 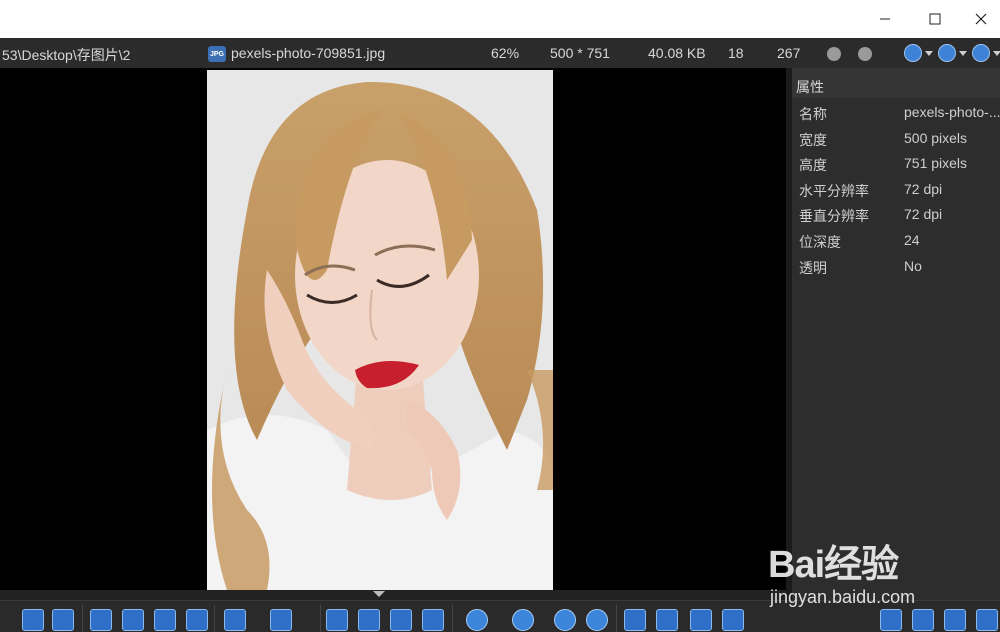 I want to click on first-image-icon, so click(x=337, y=620).